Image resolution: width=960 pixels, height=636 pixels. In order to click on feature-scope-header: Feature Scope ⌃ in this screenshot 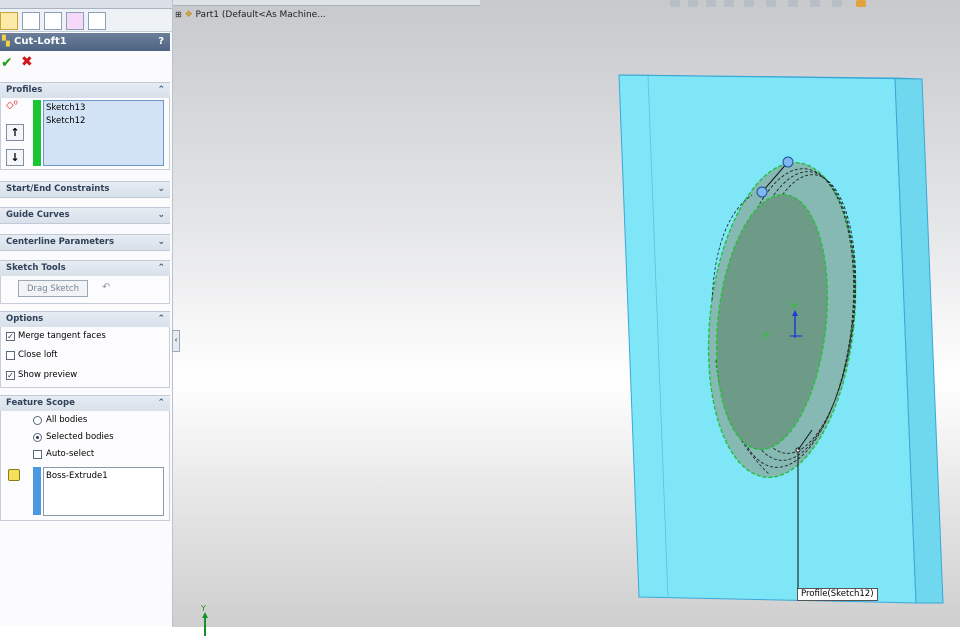, I will do `click(85, 403)`.